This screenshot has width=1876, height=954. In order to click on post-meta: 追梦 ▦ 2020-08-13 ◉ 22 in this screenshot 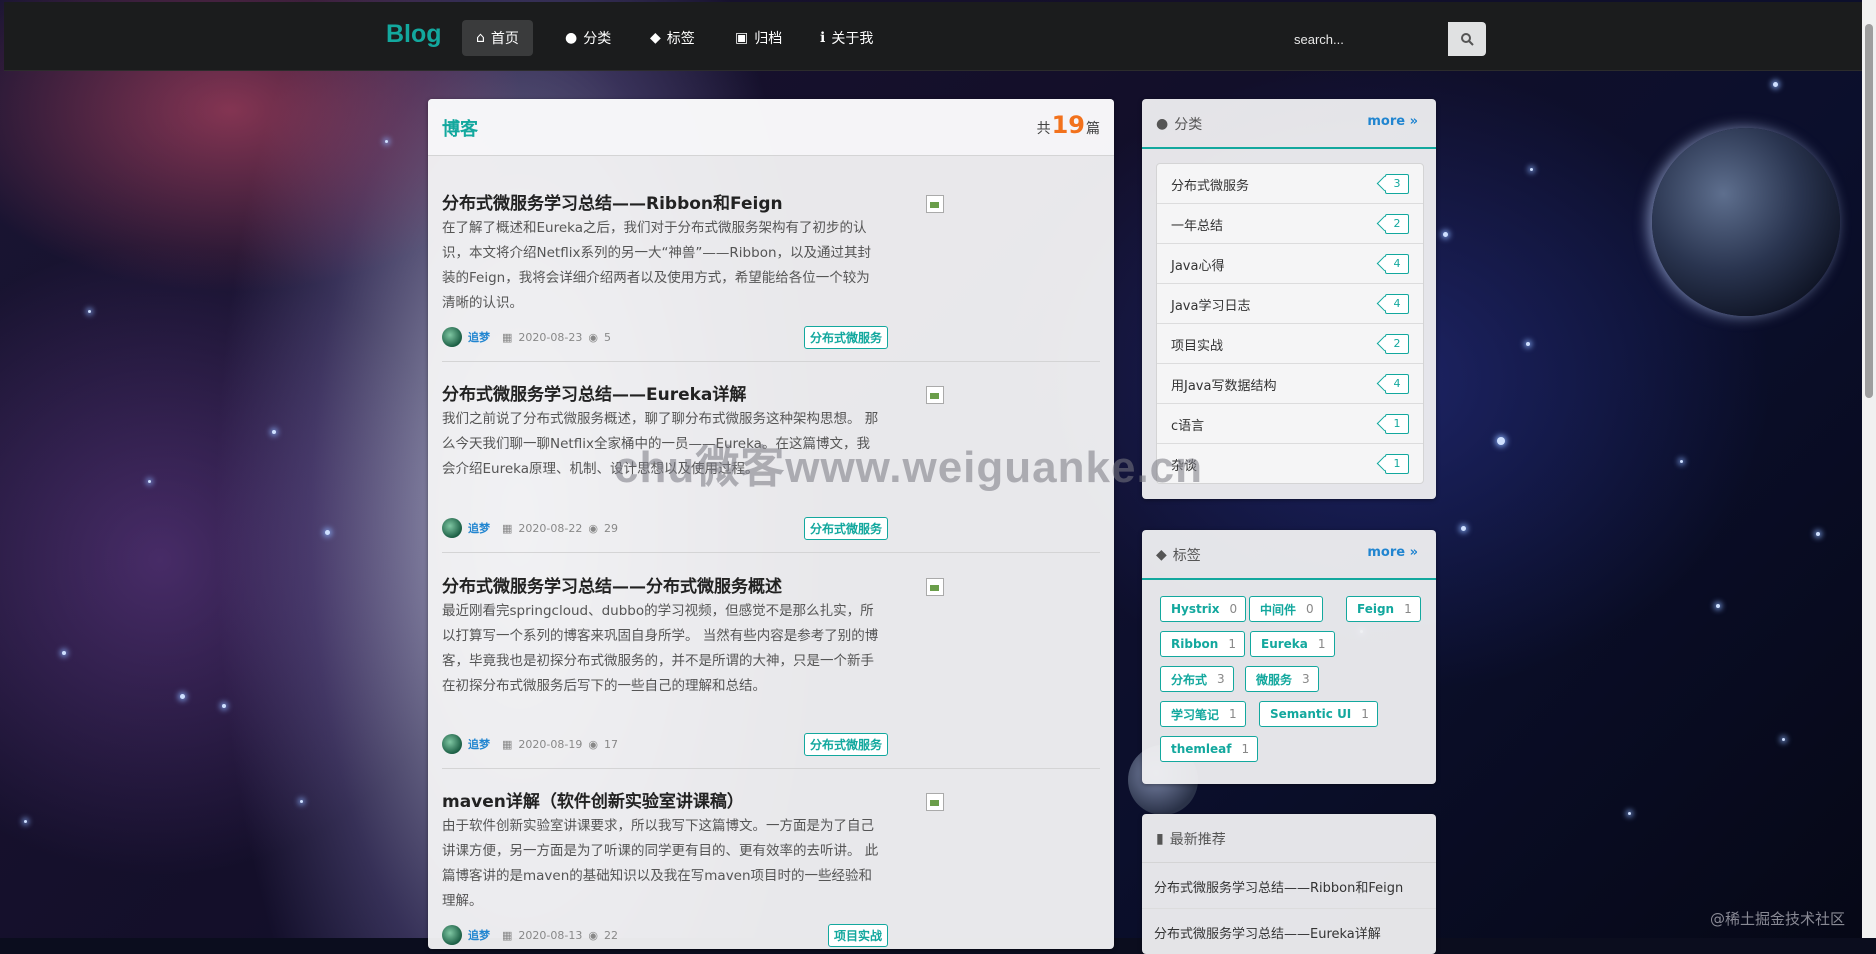, I will do `click(530, 935)`.